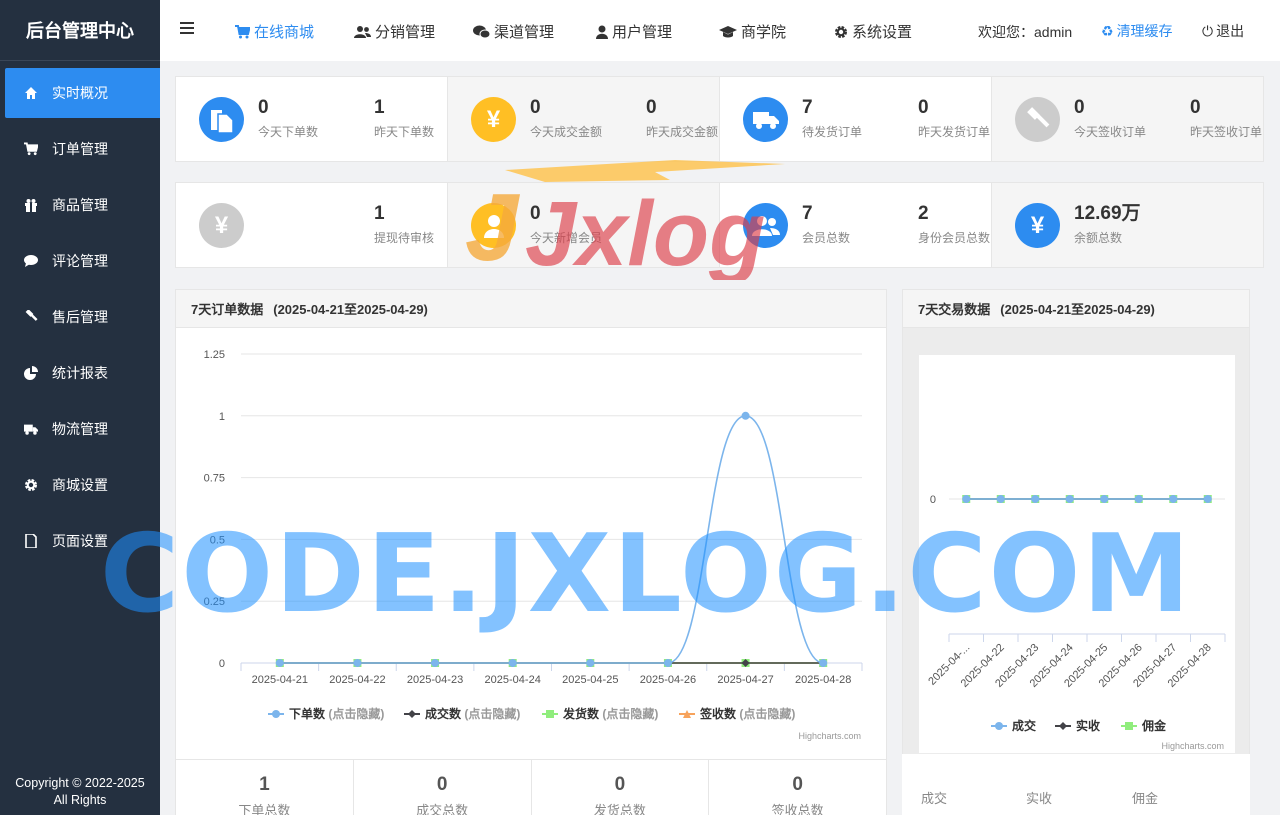 The image size is (1280, 815). Describe the element at coordinates (1110, 117) in the screenshot. I see `stat-primary: 0 今天签收订单` at that location.